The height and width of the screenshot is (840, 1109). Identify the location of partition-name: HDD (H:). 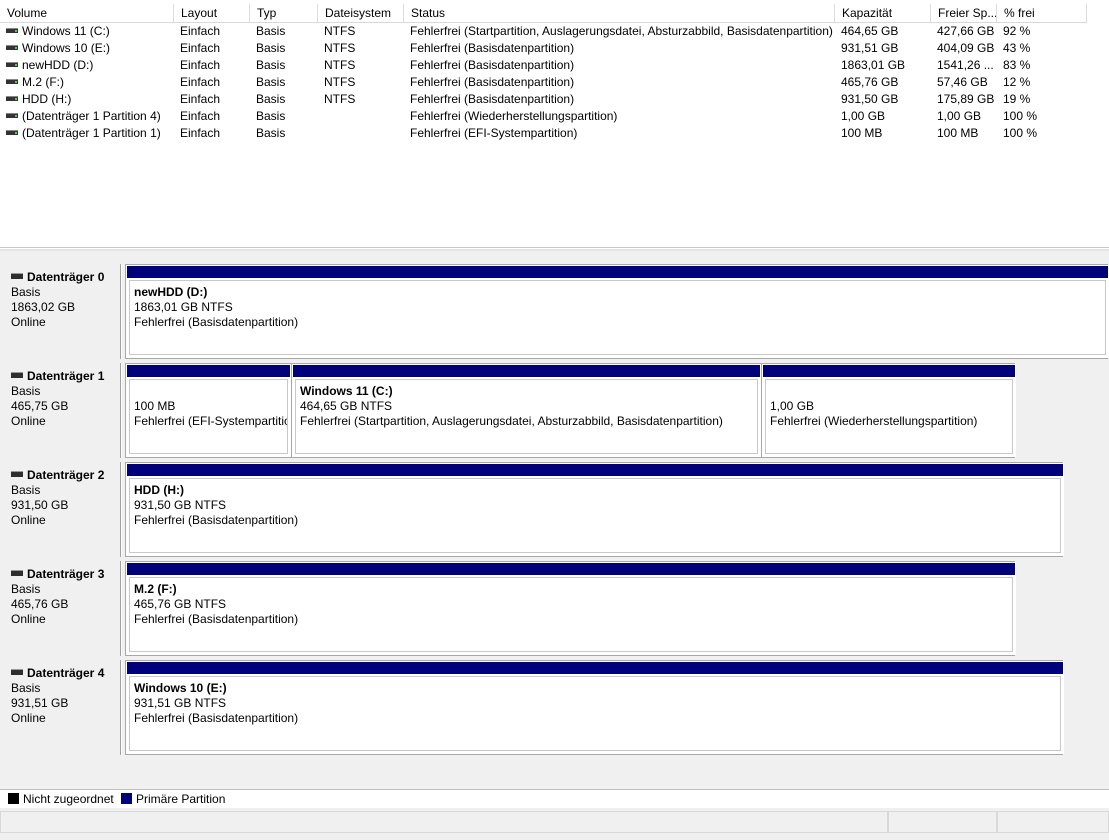
(159, 490).